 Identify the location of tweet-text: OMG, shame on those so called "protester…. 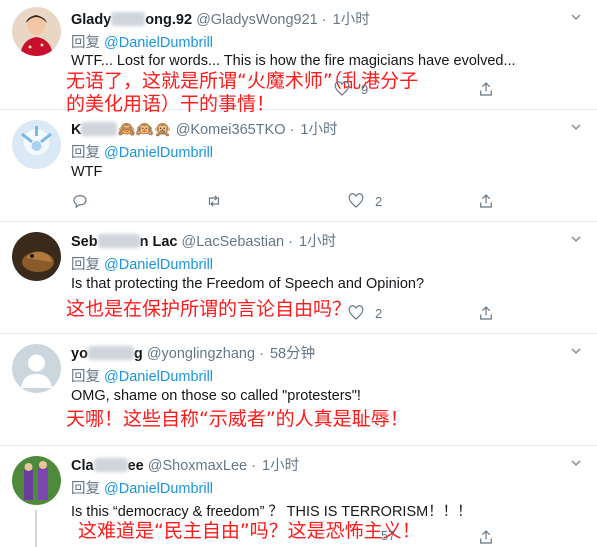
(216, 396).